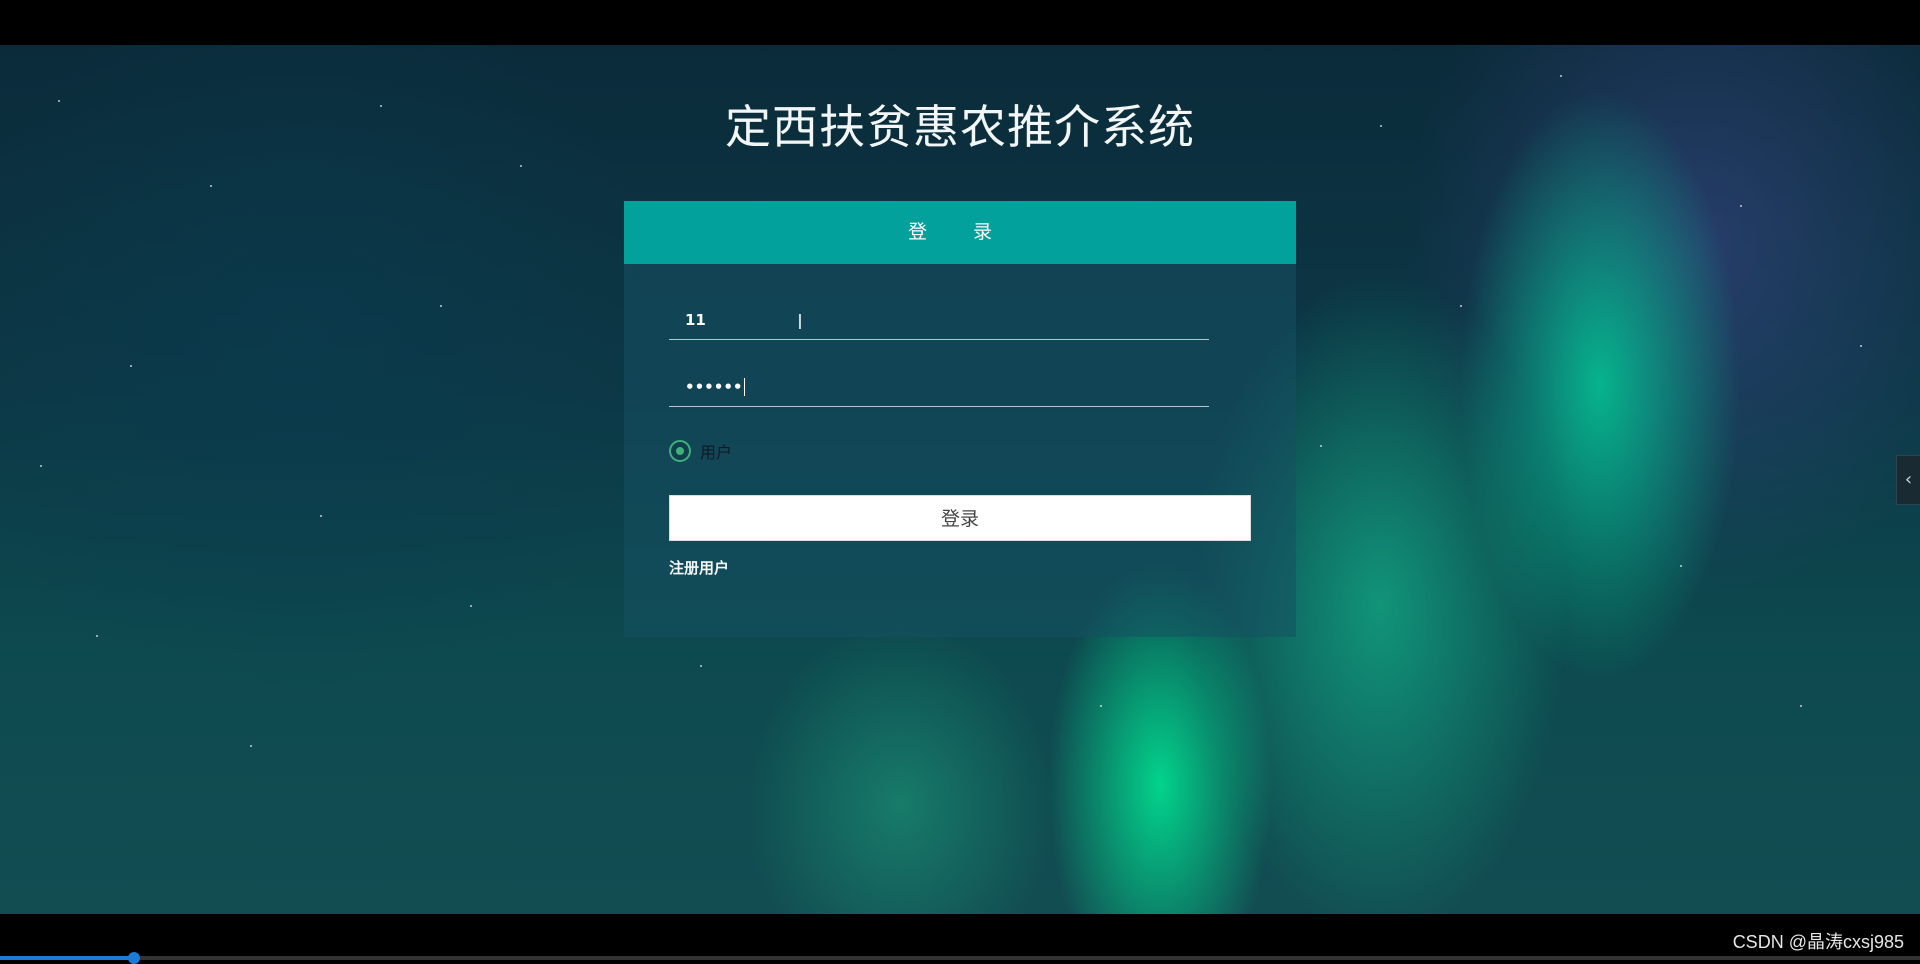 This screenshot has height=964, width=1920. I want to click on login-panel-header: 登 录, so click(960, 232).